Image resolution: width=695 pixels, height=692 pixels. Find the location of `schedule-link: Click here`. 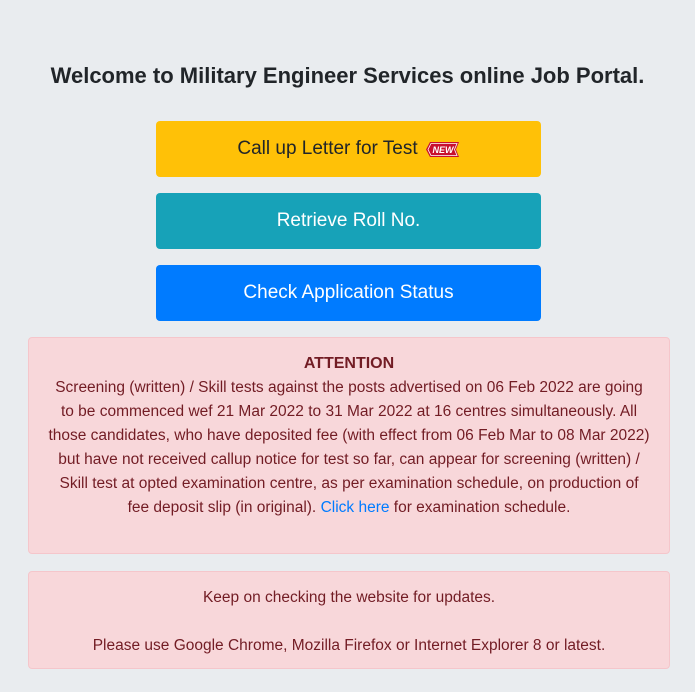

schedule-link: Click here is located at coordinates (355, 507).